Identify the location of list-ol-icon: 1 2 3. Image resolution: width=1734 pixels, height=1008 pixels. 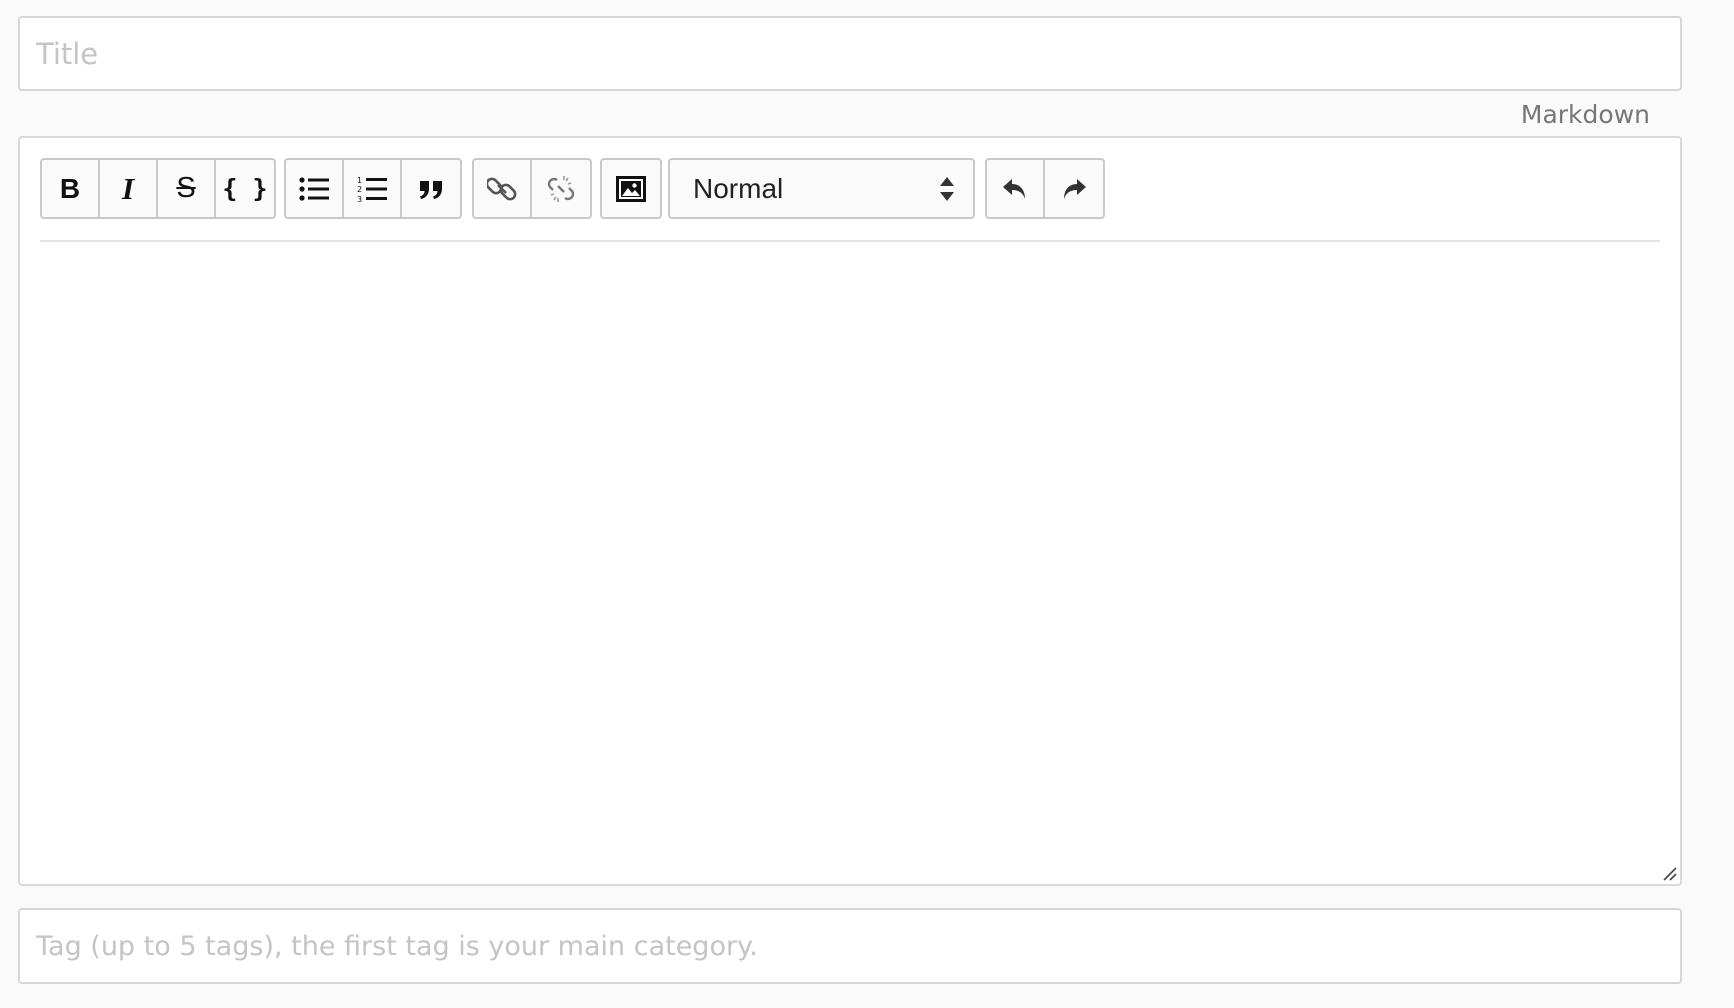
(372, 189).